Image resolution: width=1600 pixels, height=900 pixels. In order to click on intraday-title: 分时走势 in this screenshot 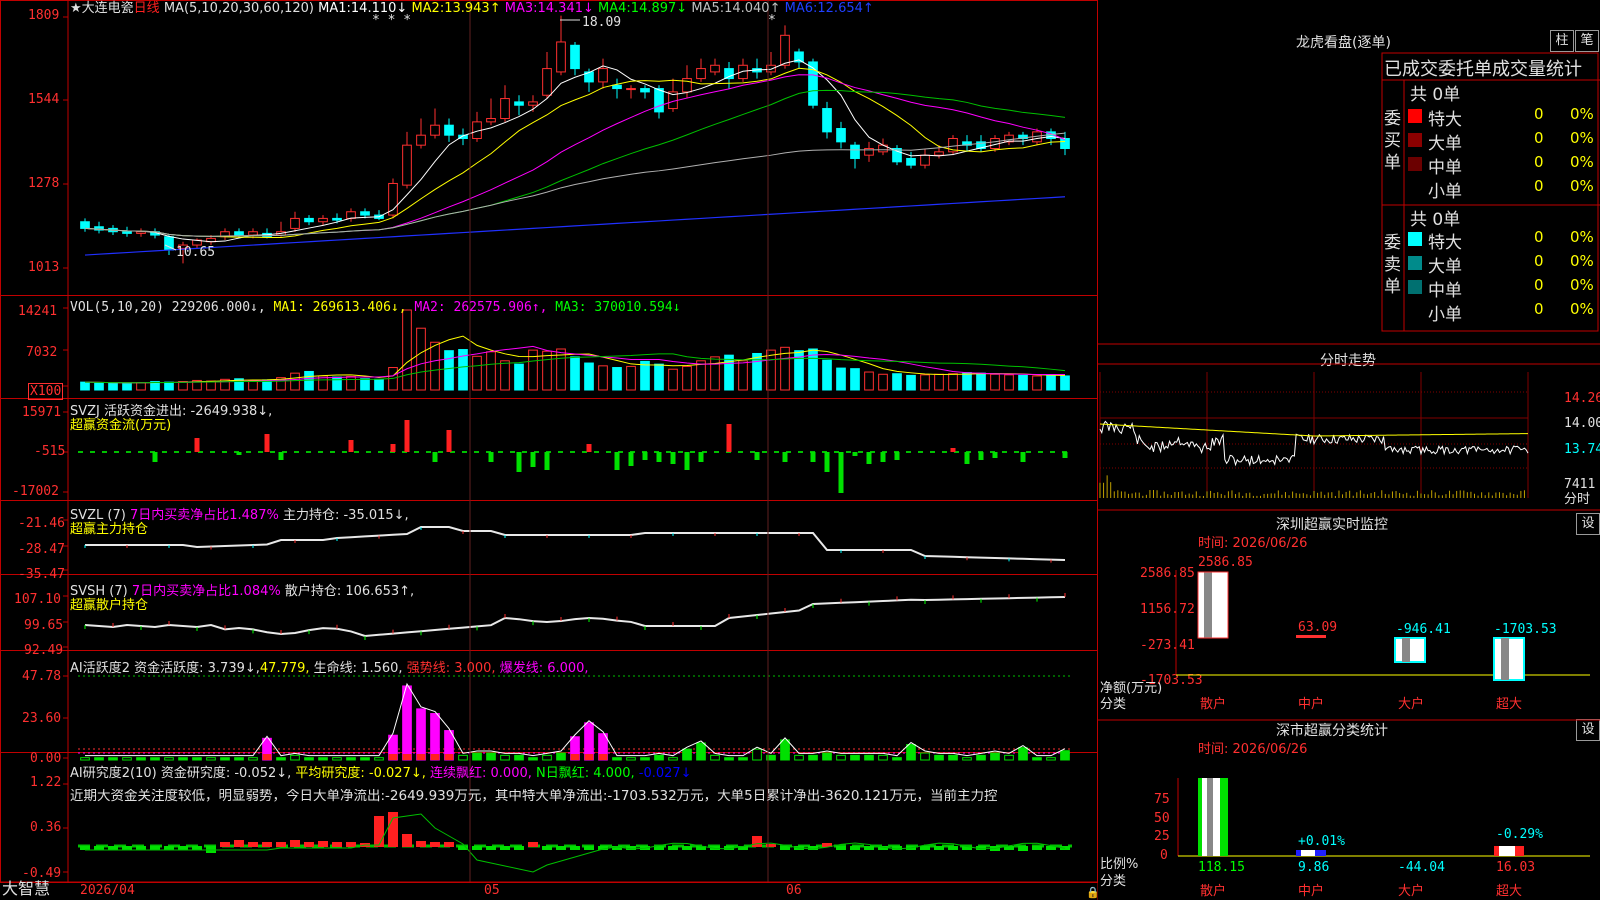, I will do `click(1348, 361)`.